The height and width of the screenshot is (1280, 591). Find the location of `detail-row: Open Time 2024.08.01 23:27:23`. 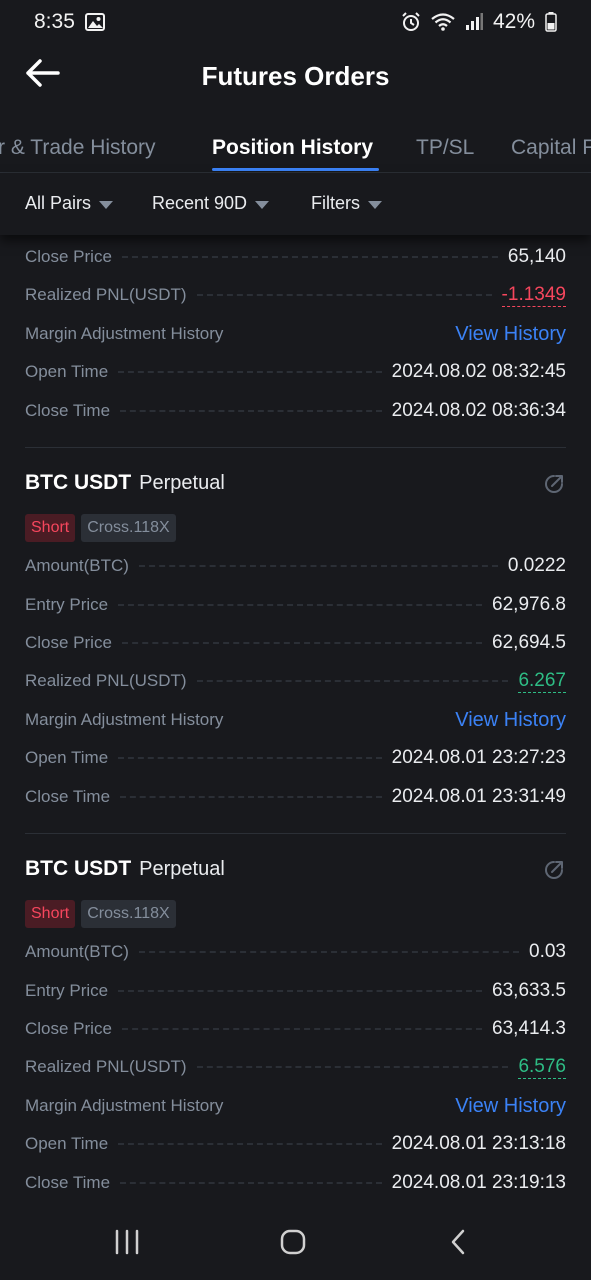

detail-row: Open Time 2024.08.01 23:27:23 is located at coordinates (295, 758).